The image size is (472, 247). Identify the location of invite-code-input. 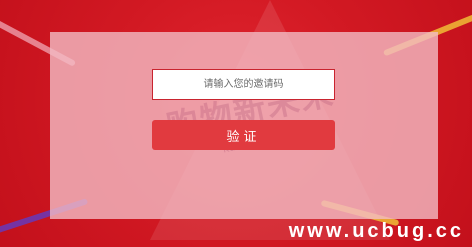
(243, 84).